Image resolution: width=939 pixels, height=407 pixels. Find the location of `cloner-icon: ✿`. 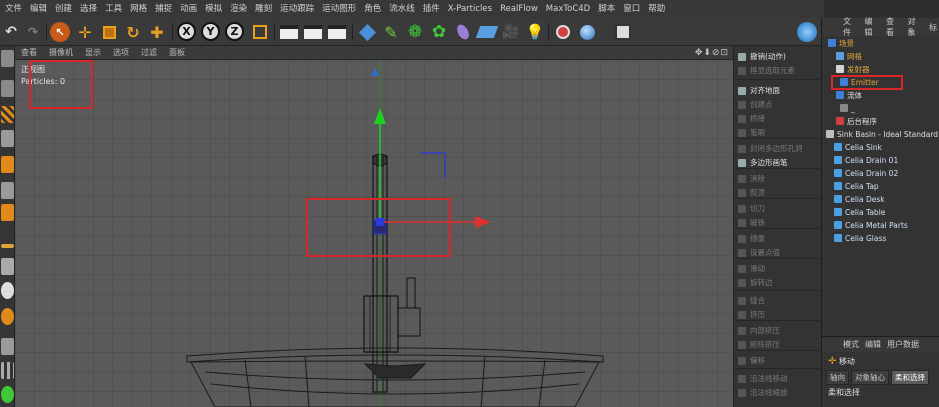

cloner-icon: ✿ is located at coordinates (439, 32).